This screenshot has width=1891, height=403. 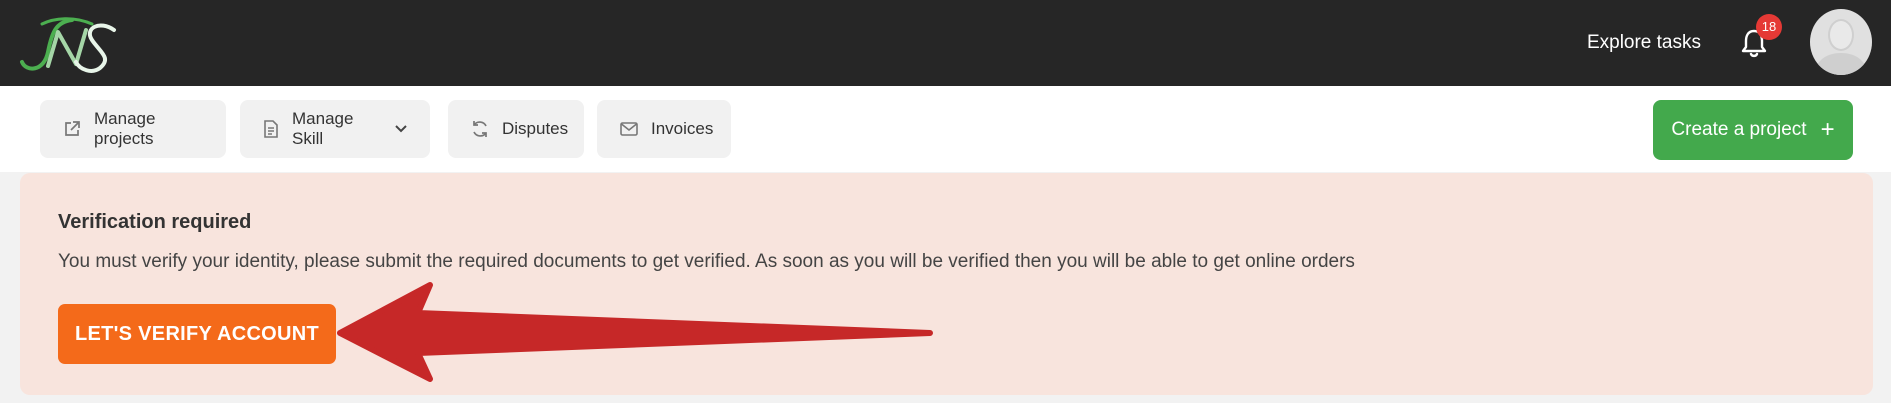 What do you see at coordinates (682, 128) in the screenshot?
I see `invoices-label: Invoices` at bounding box center [682, 128].